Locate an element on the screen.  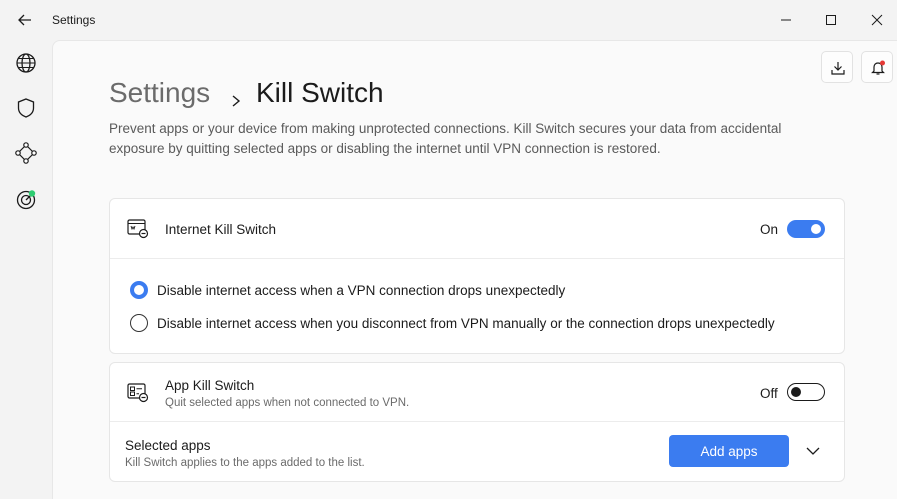
internet-kill-switch-title: Internet Kill Switch is located at coordinates (221, 229).